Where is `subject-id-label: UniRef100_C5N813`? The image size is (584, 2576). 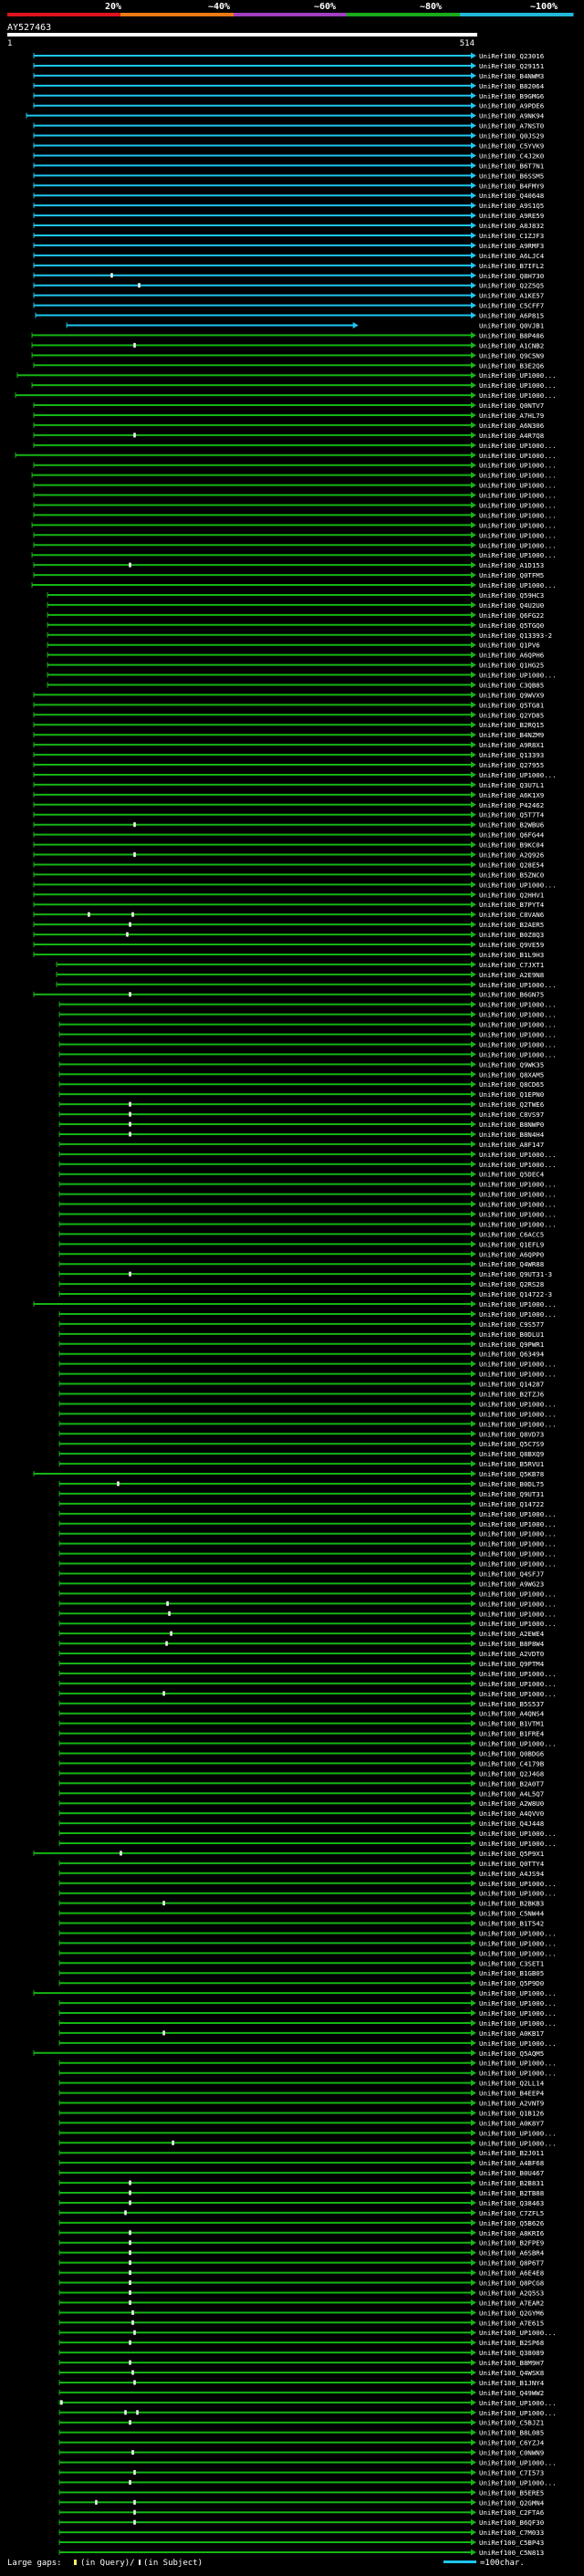 subject-id-label: UniRef100_C5N813 is located at coordinates (511, 2553).